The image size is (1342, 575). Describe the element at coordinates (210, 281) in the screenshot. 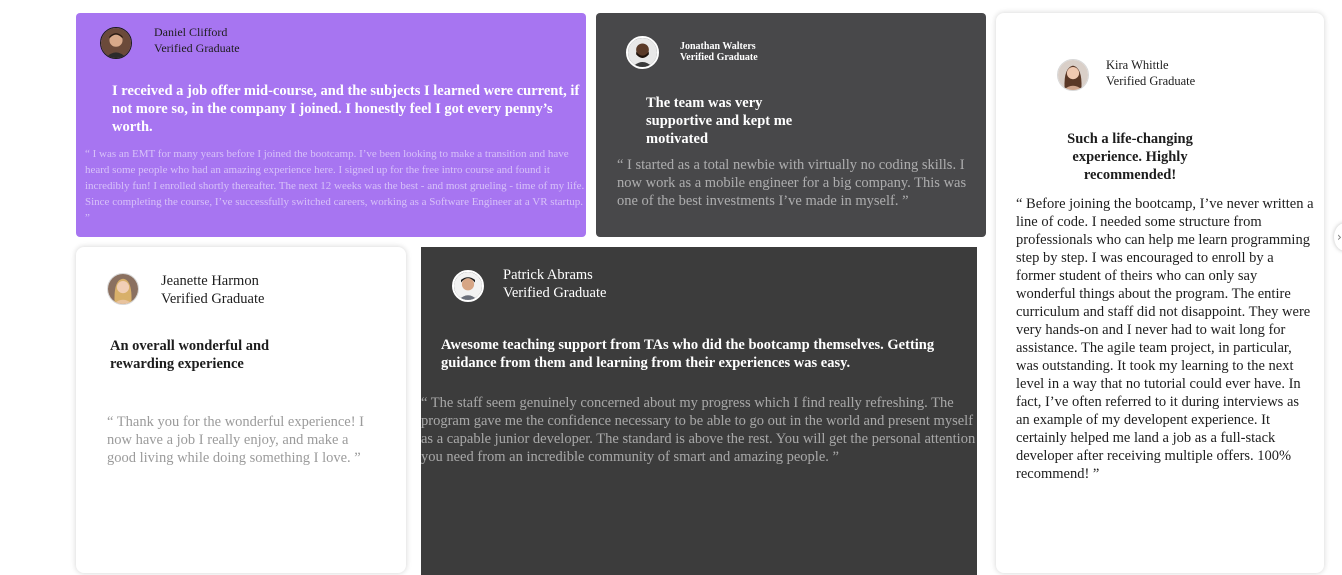

I see `author-name: Jeanette Harmon` at that location.